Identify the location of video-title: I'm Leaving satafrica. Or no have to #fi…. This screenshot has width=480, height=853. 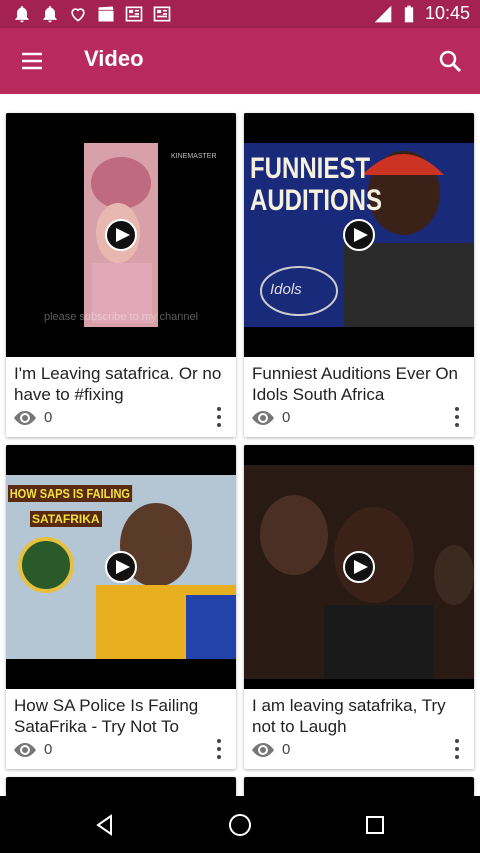
(122, 385).